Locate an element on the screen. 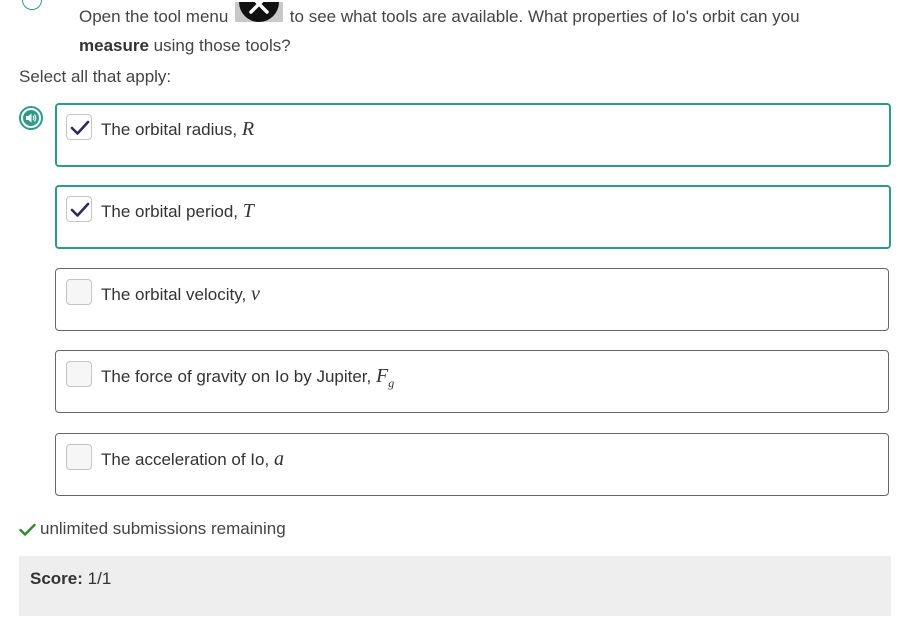 This screenshot has height=639, width=912. score-value: 1/1 is located at coordinates (99, 578).